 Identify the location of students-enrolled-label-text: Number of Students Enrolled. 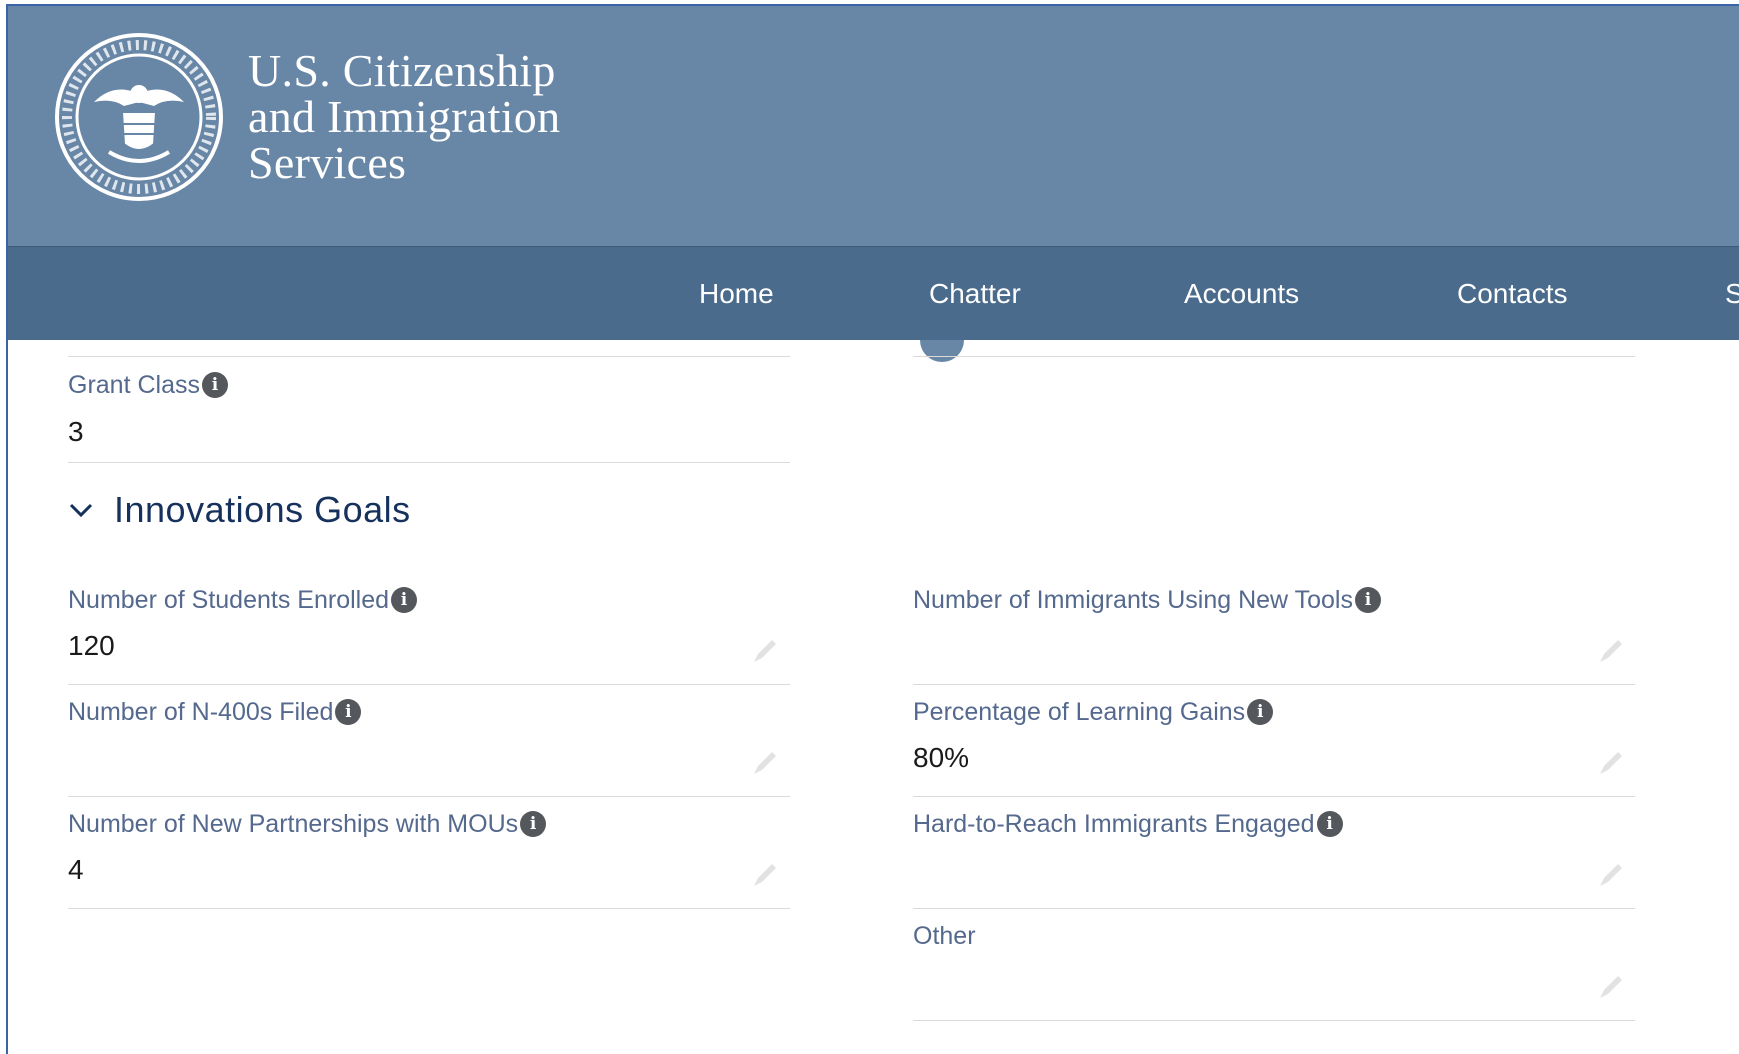
(229, 600).